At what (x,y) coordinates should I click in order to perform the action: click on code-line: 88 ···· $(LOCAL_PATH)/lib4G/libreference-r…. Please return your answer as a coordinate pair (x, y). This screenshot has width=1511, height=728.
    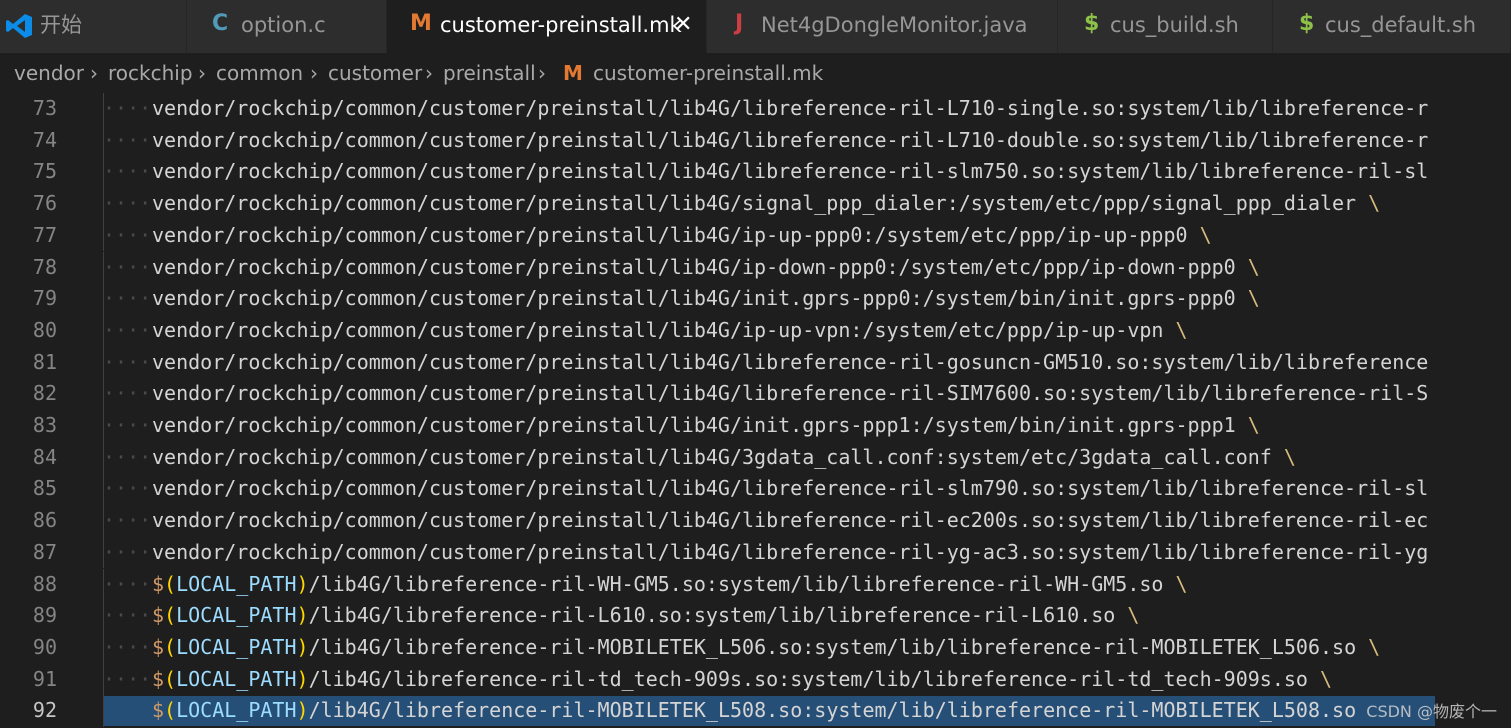
    Looking at the image, I should click on (755, 584).